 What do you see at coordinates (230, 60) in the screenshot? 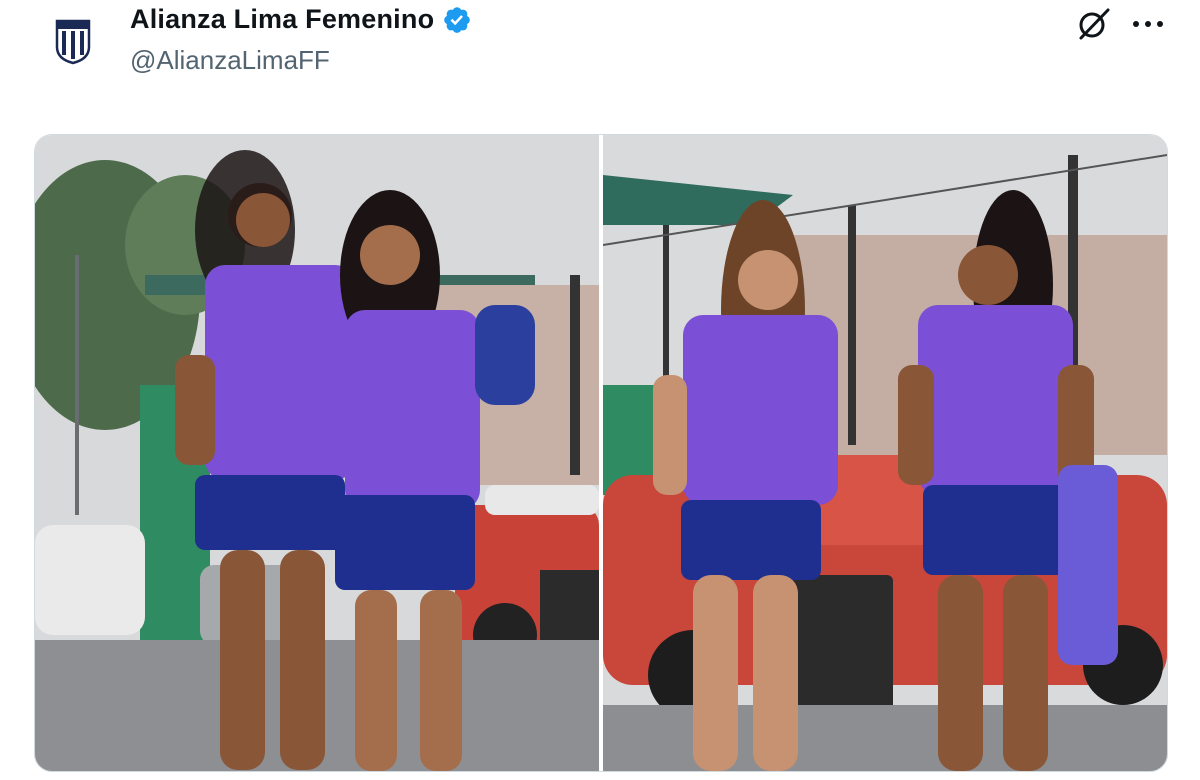
I see `author-handle: @AlianzaLimaFF` at bounding box center [230, 60].